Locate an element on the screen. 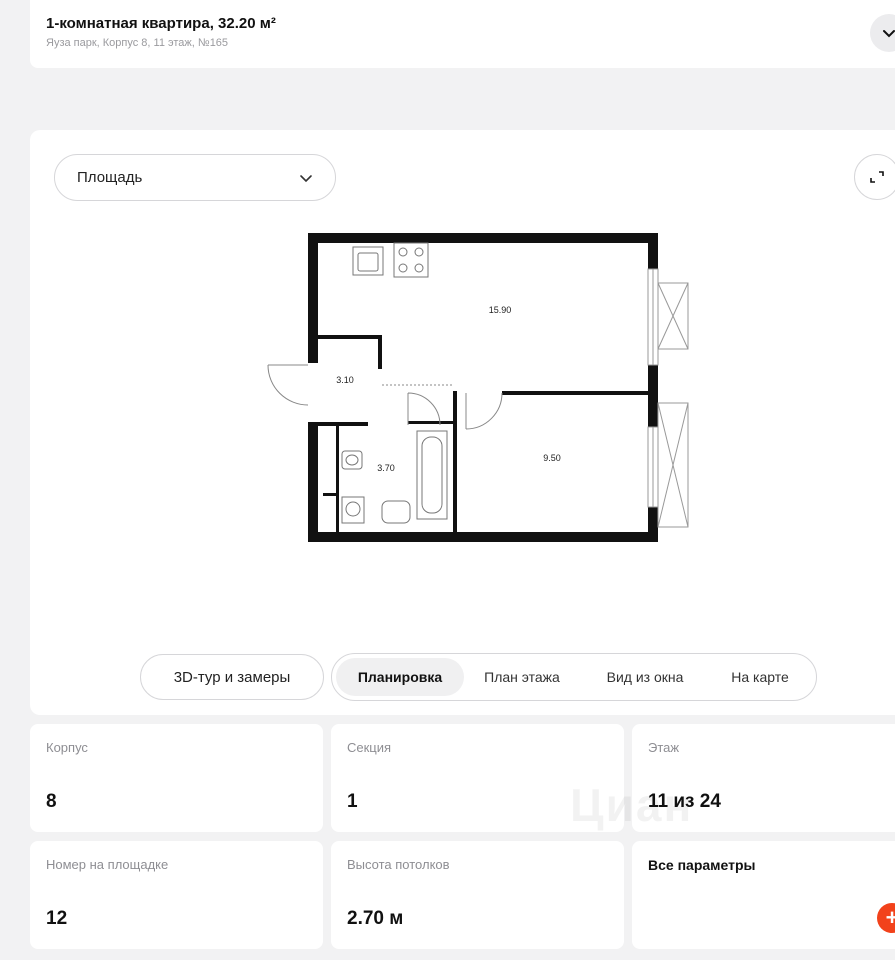 Image resolution: width=895 pixels, height=960 pixels. param-label: Секция is located at coordinates (369, 747).